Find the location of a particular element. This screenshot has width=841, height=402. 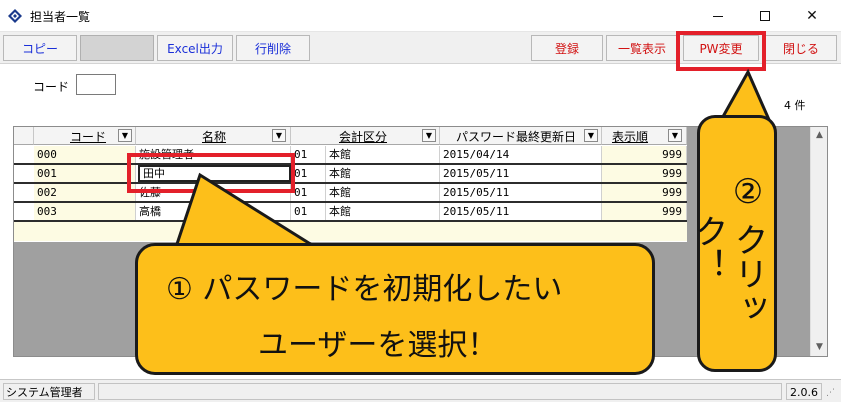

status-bar: システム管理者 2.0.6 ⋰ is located at coordinates (420, 390).